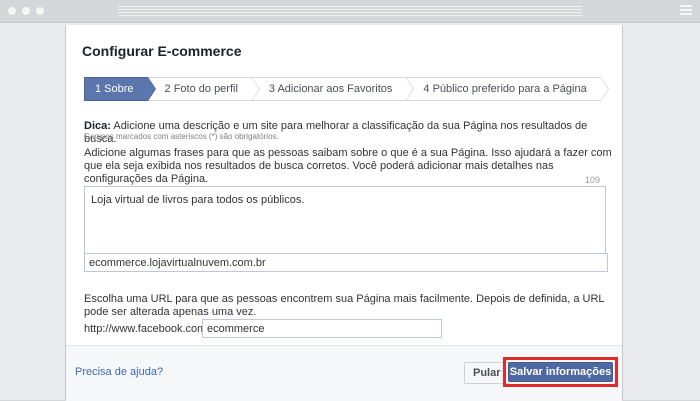  I want to click on step-add-favorites: 3 Adicionar aos Favoritos, so click(332, 89).